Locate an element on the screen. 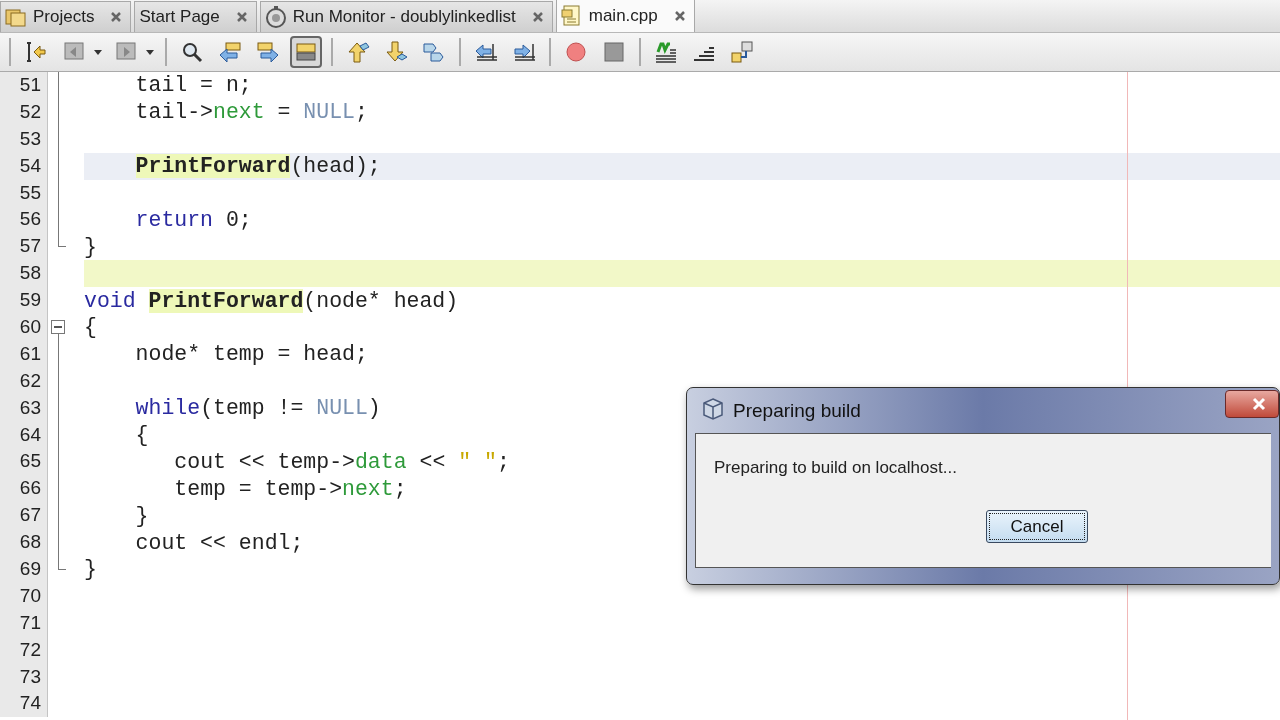 This screenshot has height=720, width=1280. close-button is located at coordinates (1252, 404).